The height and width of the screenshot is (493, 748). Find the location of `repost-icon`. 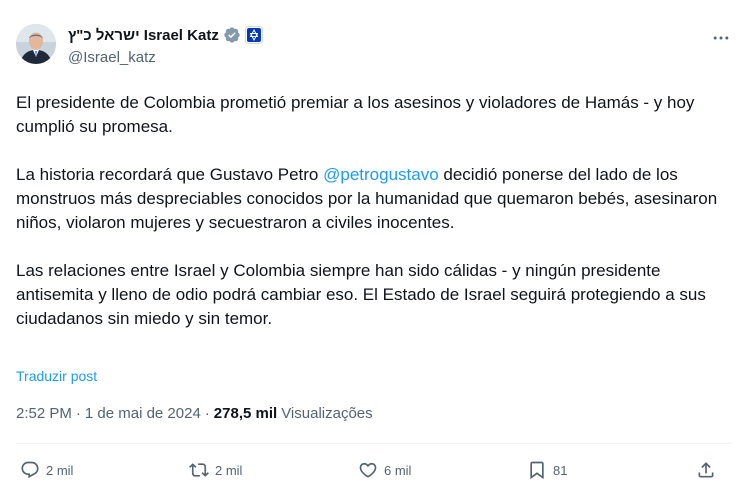

repost-icon is located at coordinates (199, 470).